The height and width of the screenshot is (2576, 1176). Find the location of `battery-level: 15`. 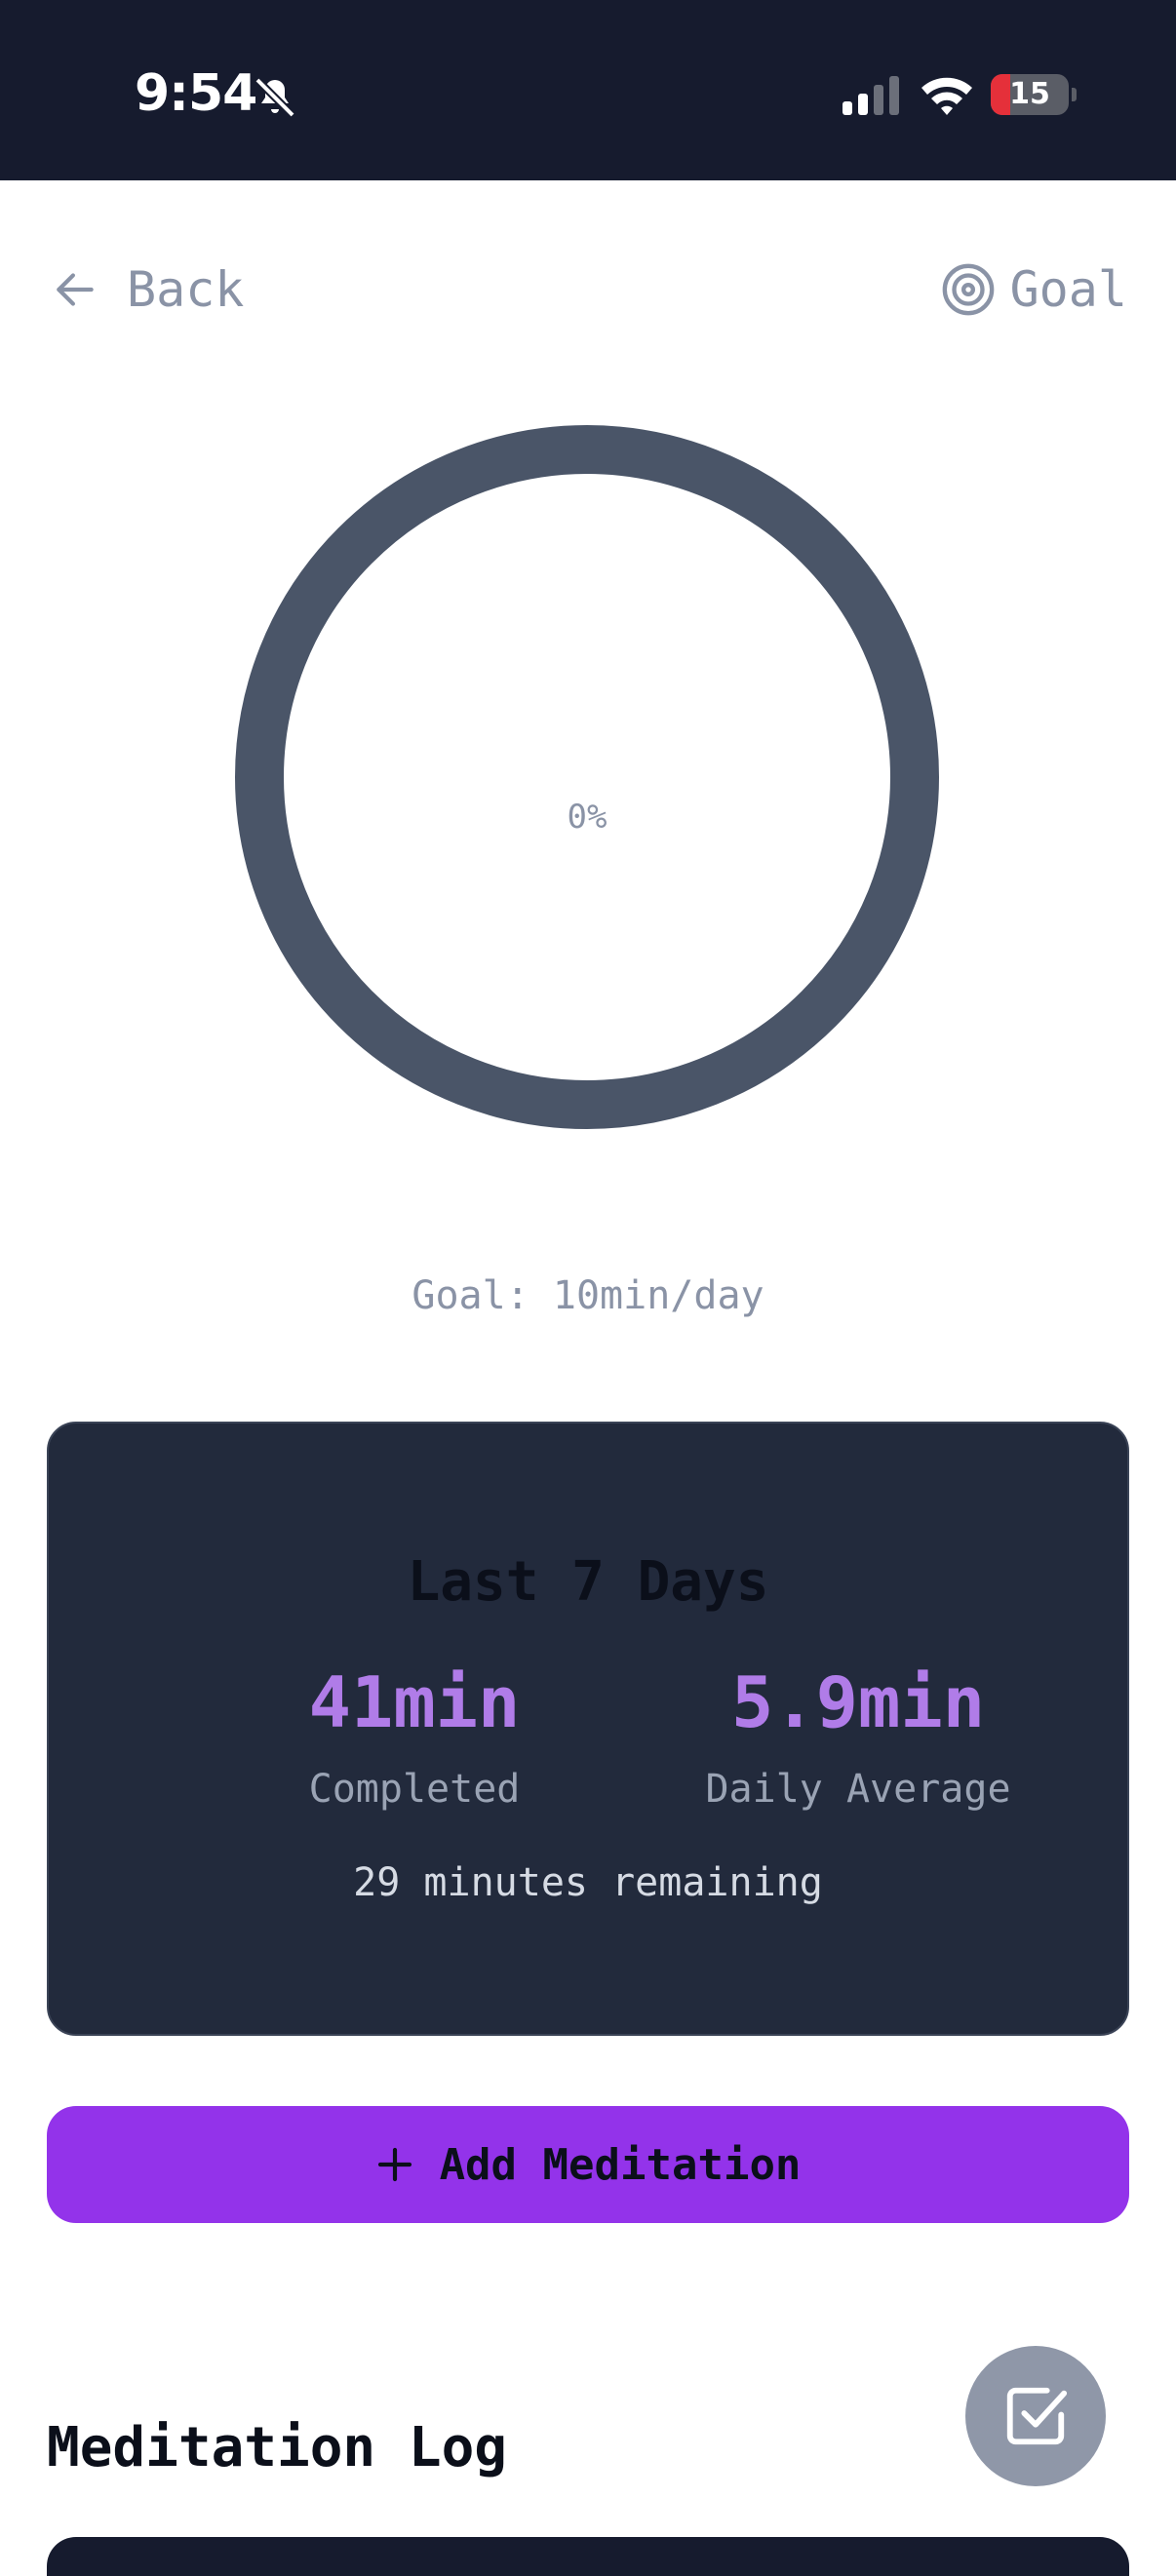

battery-level: 15 is located at coordinates (1029, 94).